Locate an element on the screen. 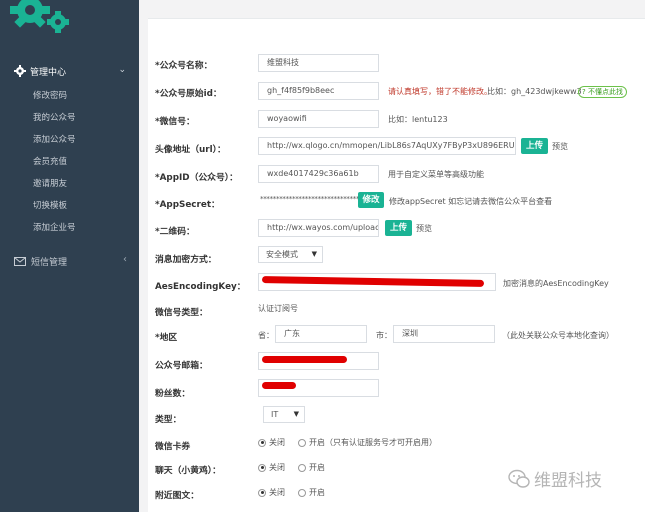  fans-redaction is located at coordinates (279, 385).